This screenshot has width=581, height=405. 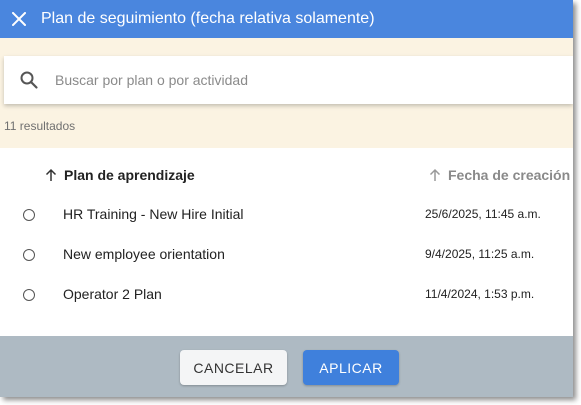 What do you see at coordinates (40, 126) in the screenshot?
I see `results-count: 11 resultados` at bounding box center [40, 126].